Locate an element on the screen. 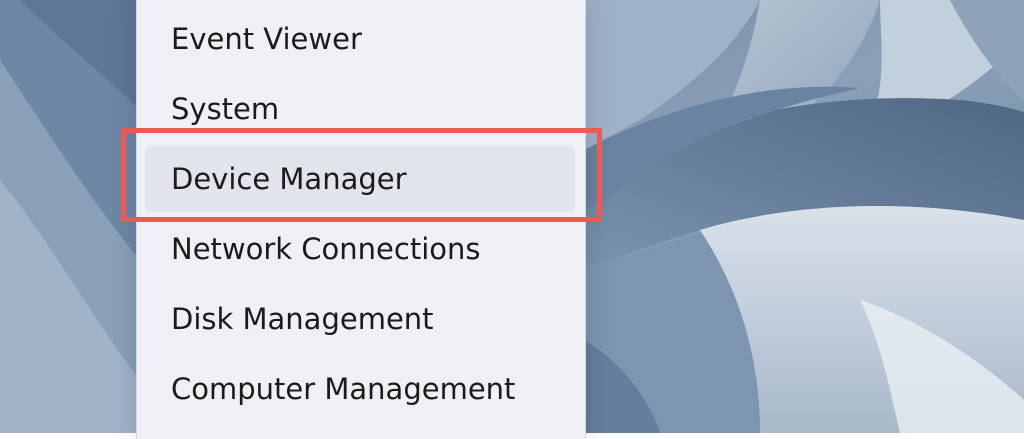  menu-item-label: Computer Management is located at coordinates (343, 389).